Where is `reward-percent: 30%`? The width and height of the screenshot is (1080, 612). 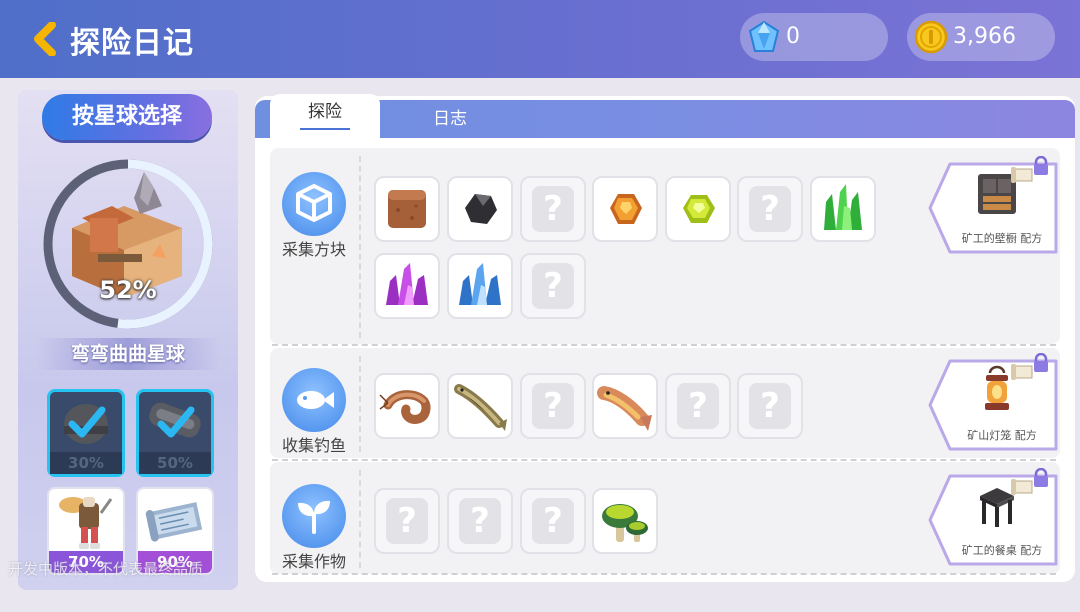 reward-percent: 30% is located at coordinates (86, 463).